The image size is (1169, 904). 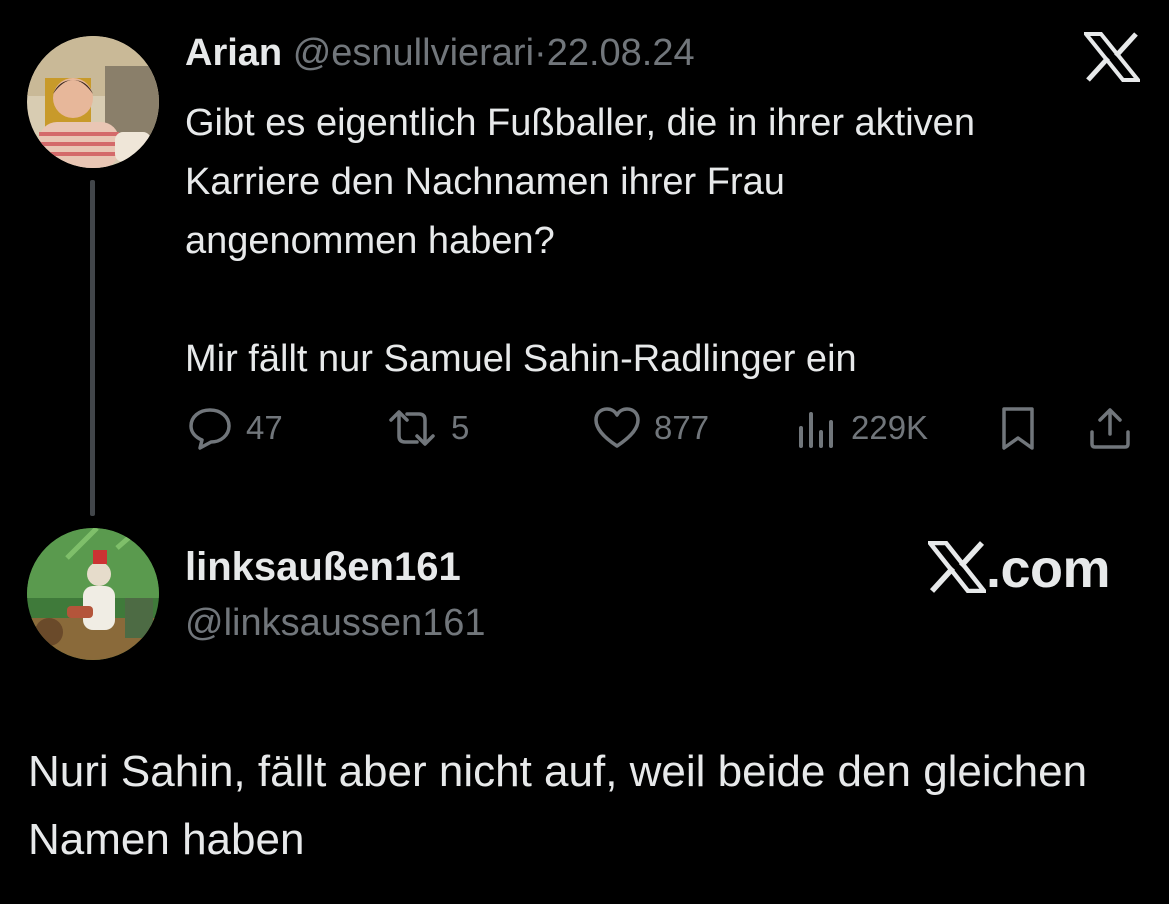 I want to click on author-name: Arian, so click(x=233, y=53).